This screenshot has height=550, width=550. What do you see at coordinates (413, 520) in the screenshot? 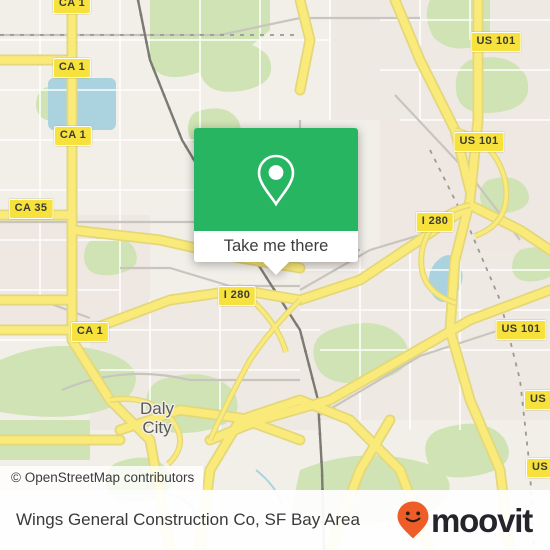
I see `moovit-pin-logo-icon` at bounding box center [413, 520].